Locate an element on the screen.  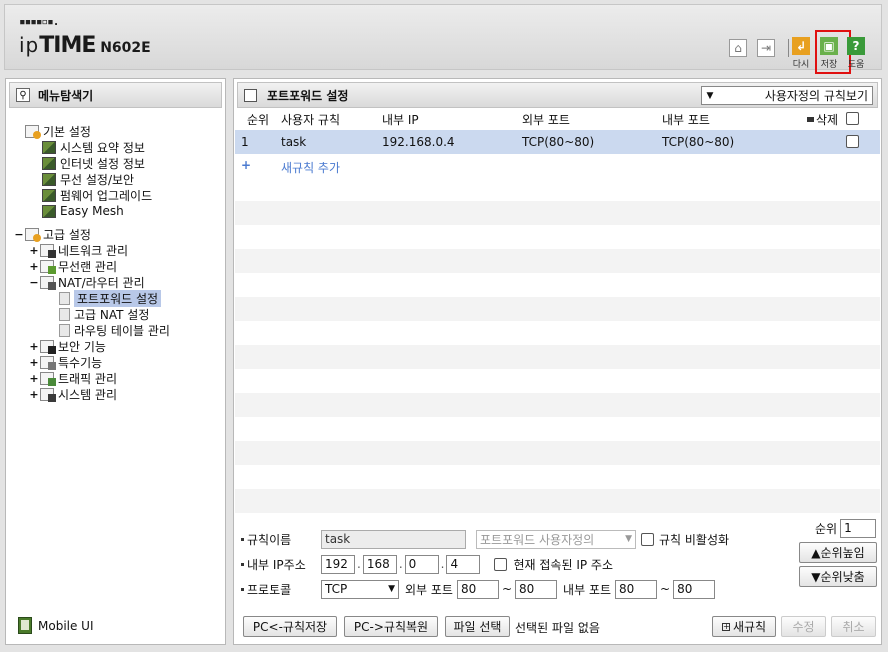
tree-label: 특수기능 is located at coordinates (80, 362).